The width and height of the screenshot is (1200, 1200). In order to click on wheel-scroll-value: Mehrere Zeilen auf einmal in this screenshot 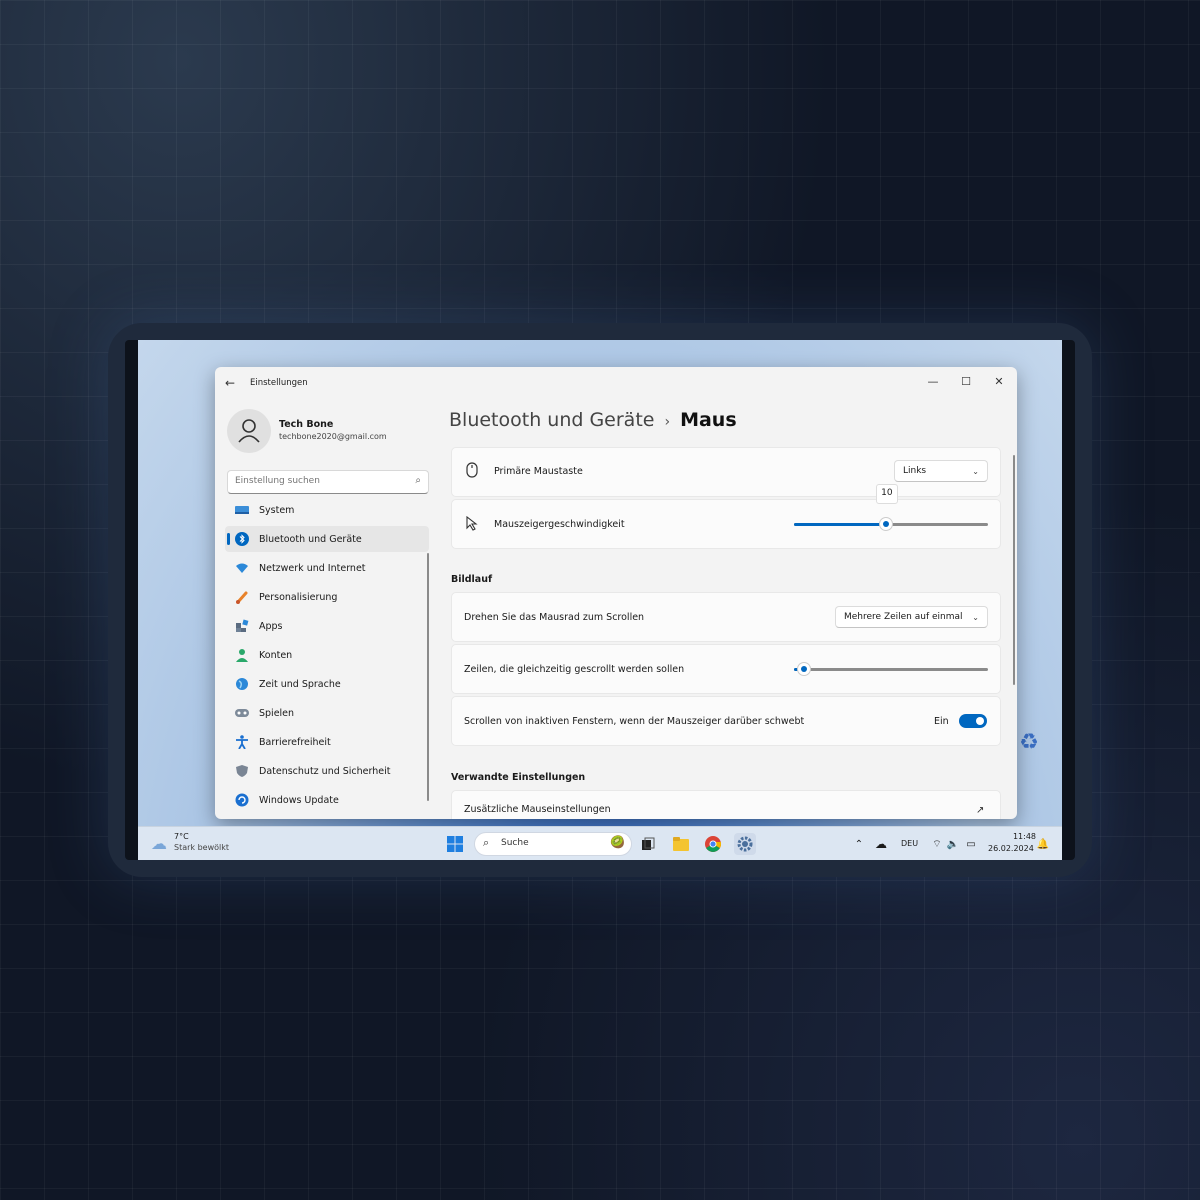, I will do `click(903, 617)`.